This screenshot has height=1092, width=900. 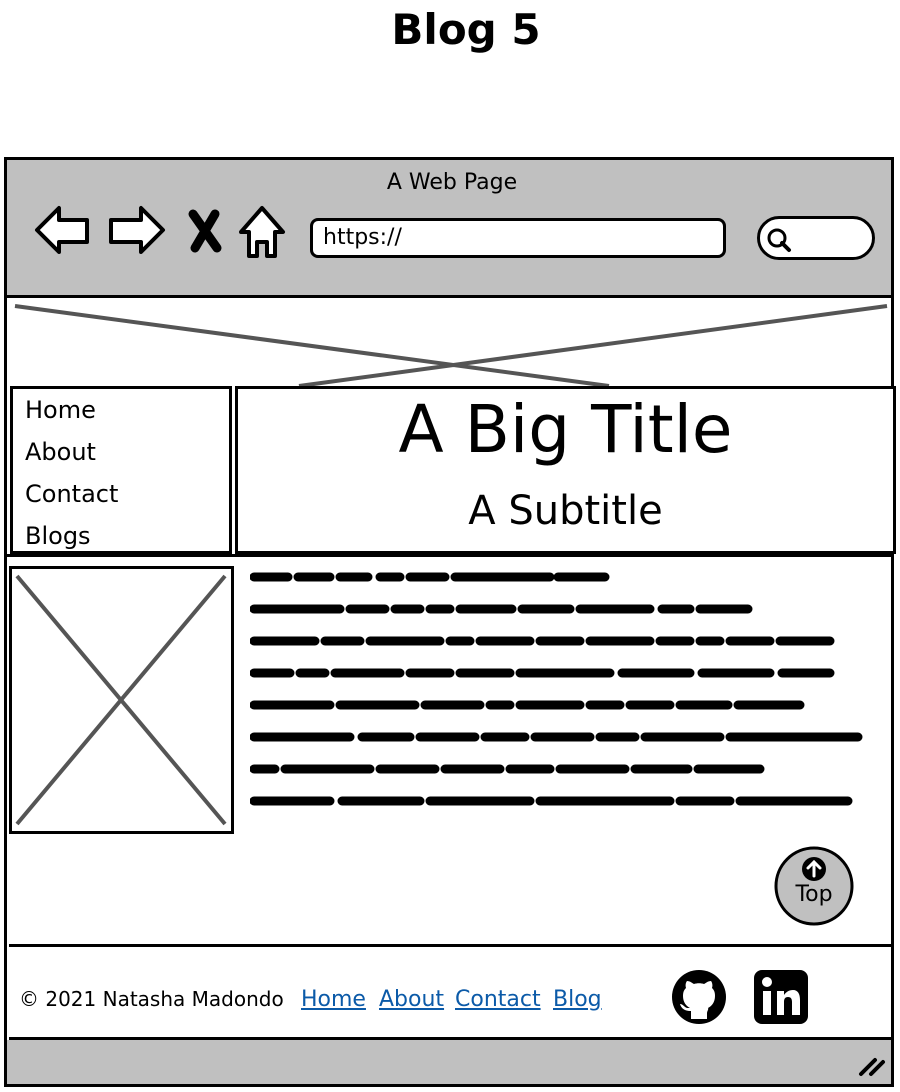 What do you see at coordinates (565, 511) in the screenshot?
I see `hero-subtitle: A Subtitle` at bounding box center [565, 511].